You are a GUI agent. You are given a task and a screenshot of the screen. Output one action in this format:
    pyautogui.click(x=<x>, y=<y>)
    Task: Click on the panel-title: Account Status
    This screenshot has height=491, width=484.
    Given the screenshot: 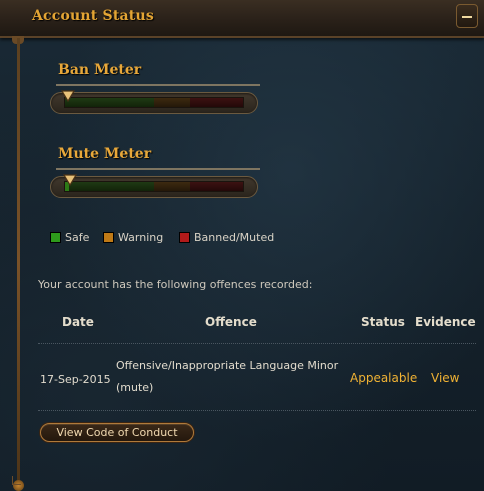 What is the action you would take?
    pyautogui.click(x=93, y=16)
    